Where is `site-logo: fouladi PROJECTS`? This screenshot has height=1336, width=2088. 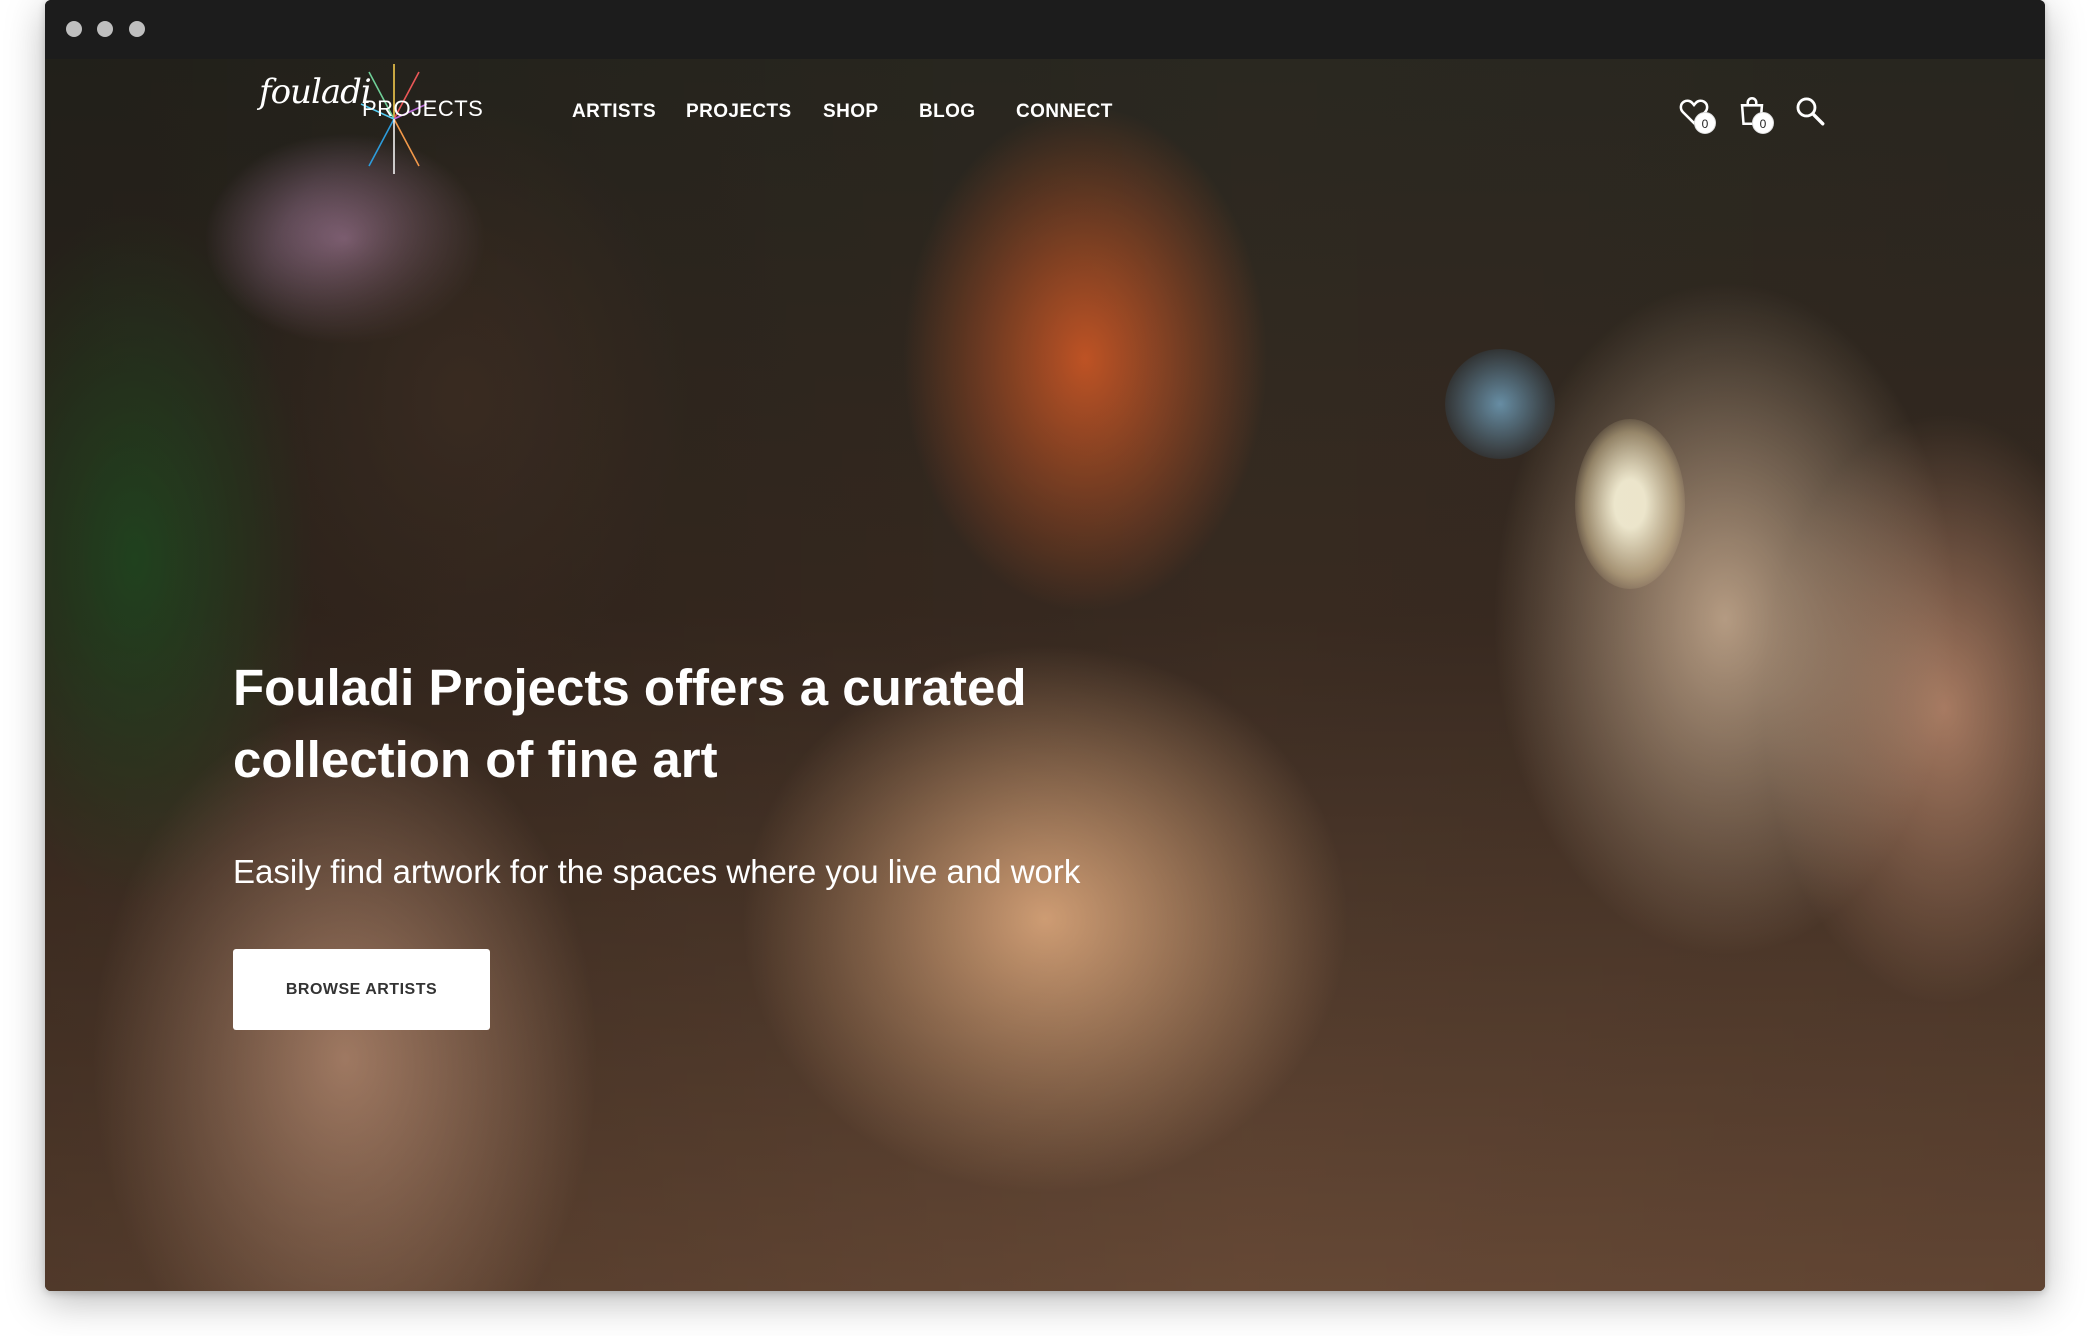
site-logo: fouladi PROJECTS is located at coordinates (374, 120).